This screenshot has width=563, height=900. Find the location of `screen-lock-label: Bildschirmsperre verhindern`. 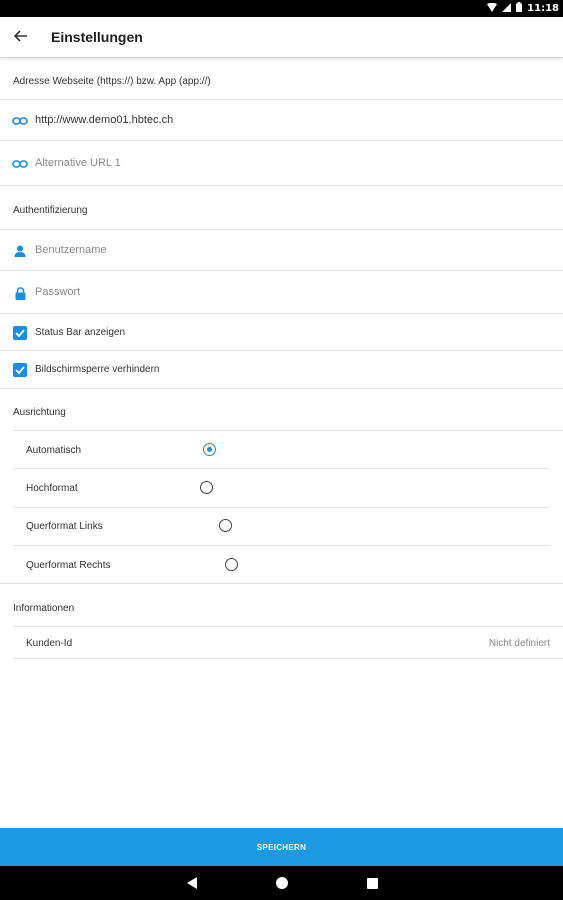

screen-lock-label: Bildschirmsperre verhindern is located at coordinates (97, 369).